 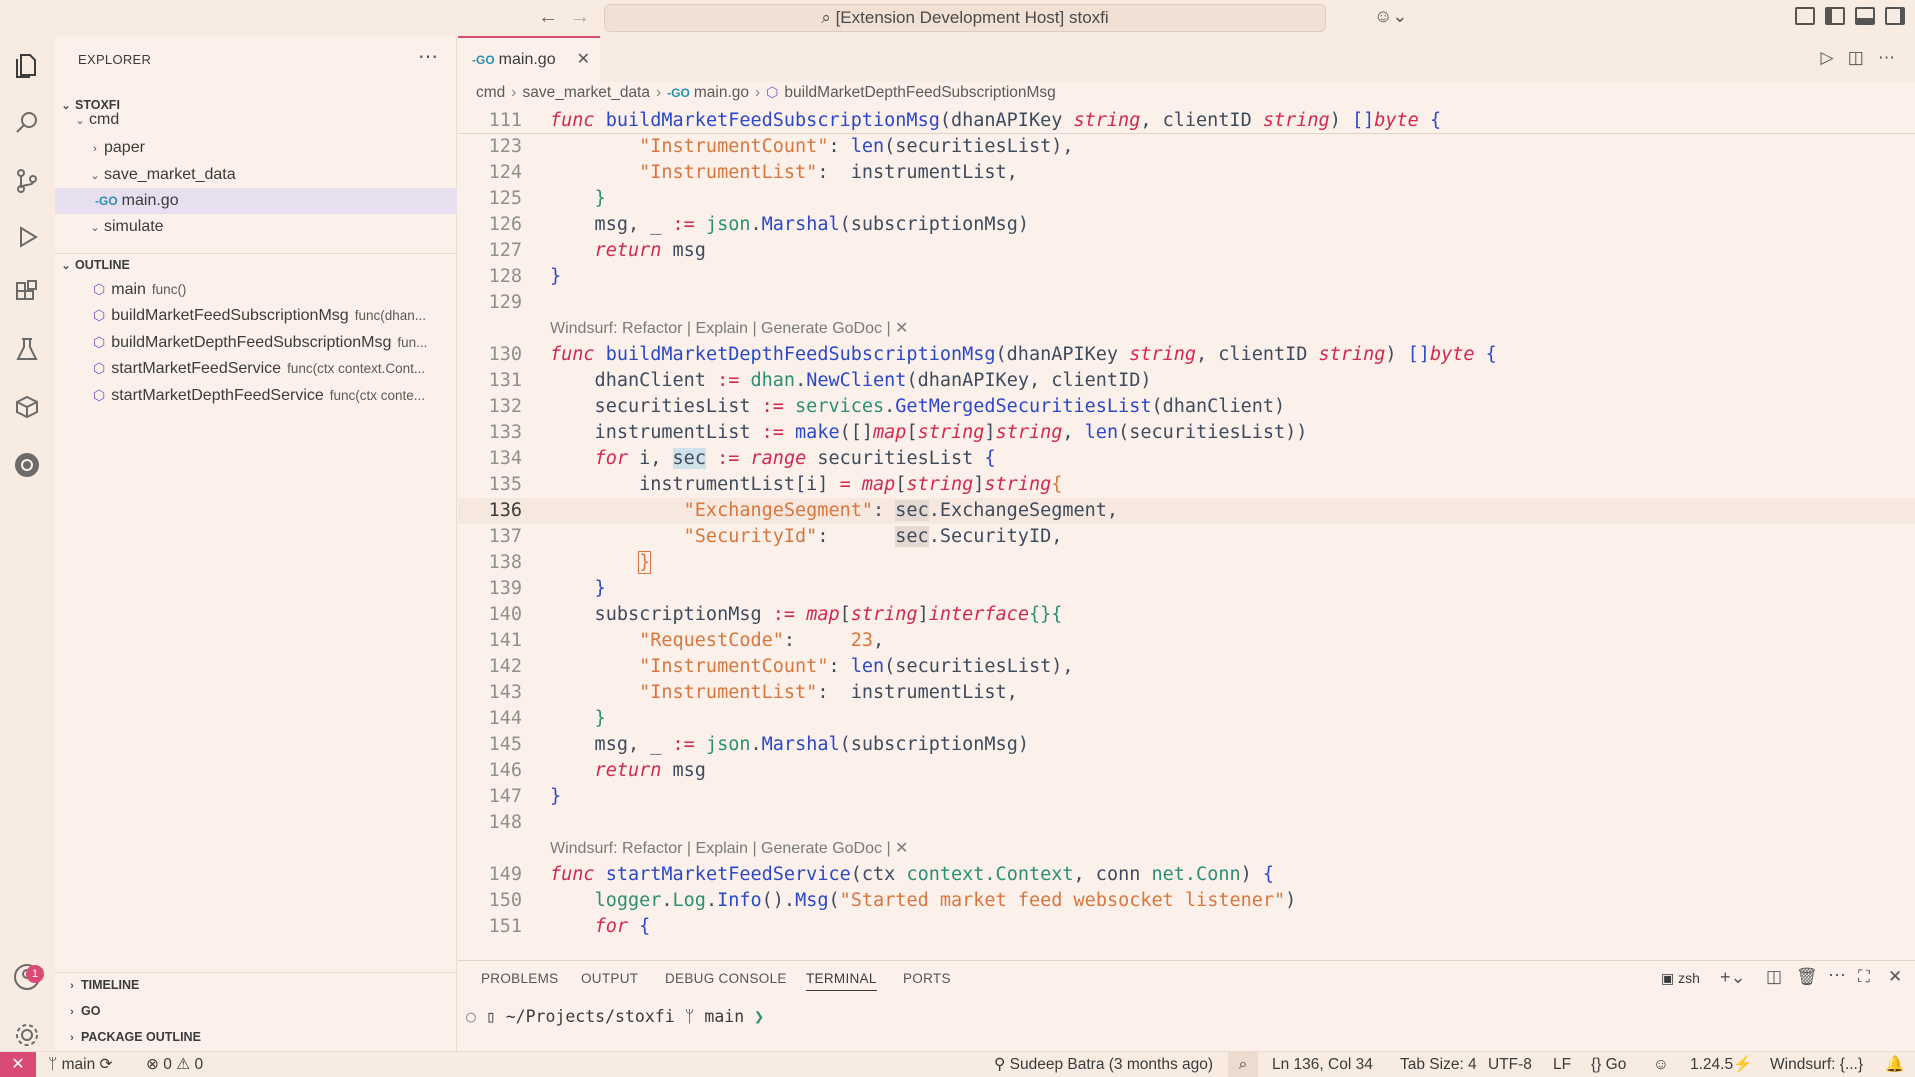 What do you see at coordinates (1510, 1064) in the screenshot?
I see `encoding: UTF-8` at bounding box center [1510, 1064].